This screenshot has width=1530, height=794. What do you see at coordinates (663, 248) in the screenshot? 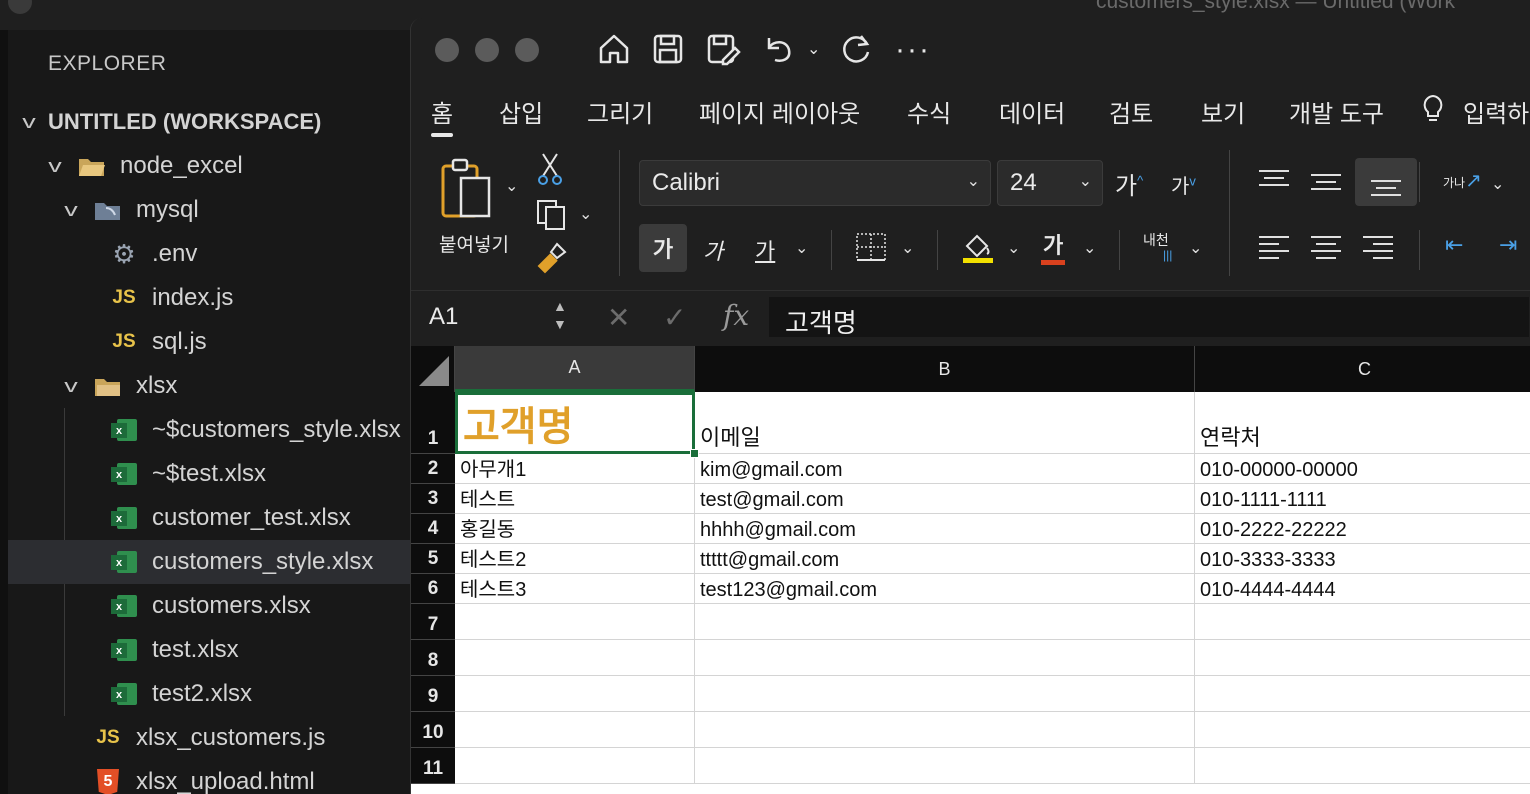
I see `bold-button: 가` at bounding box center [663, 248].